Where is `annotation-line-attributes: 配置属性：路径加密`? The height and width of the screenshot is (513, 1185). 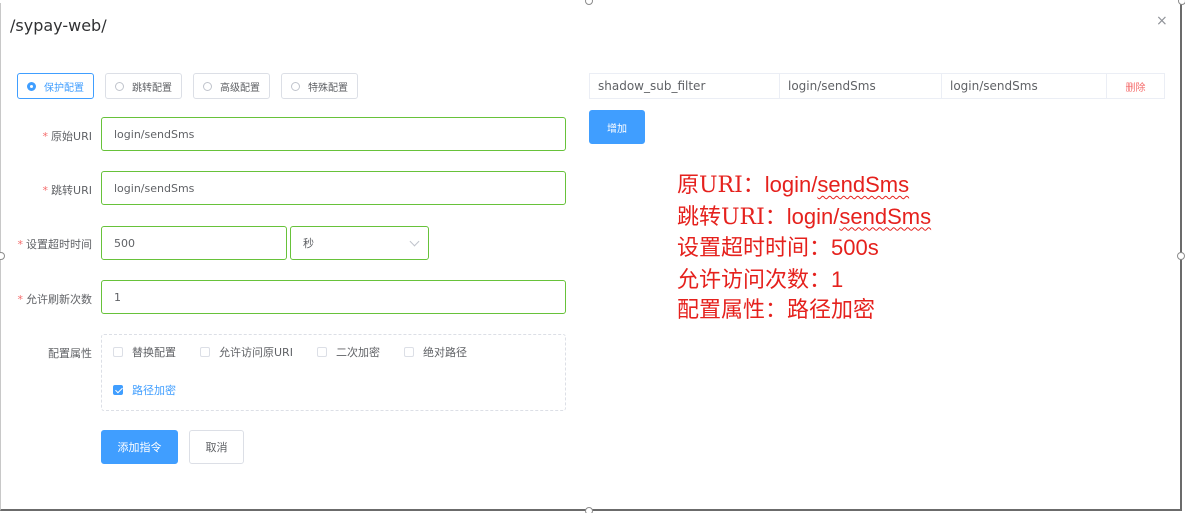
annotation-line-attributes: 配置属性：路径加密 is located at coordinates (776, 310).